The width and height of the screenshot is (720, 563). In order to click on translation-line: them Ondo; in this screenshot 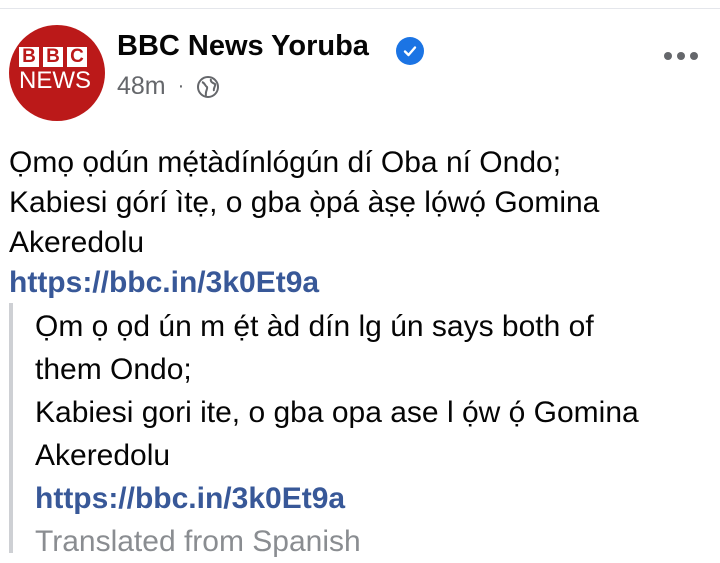, I will do `click(113, 369)`.